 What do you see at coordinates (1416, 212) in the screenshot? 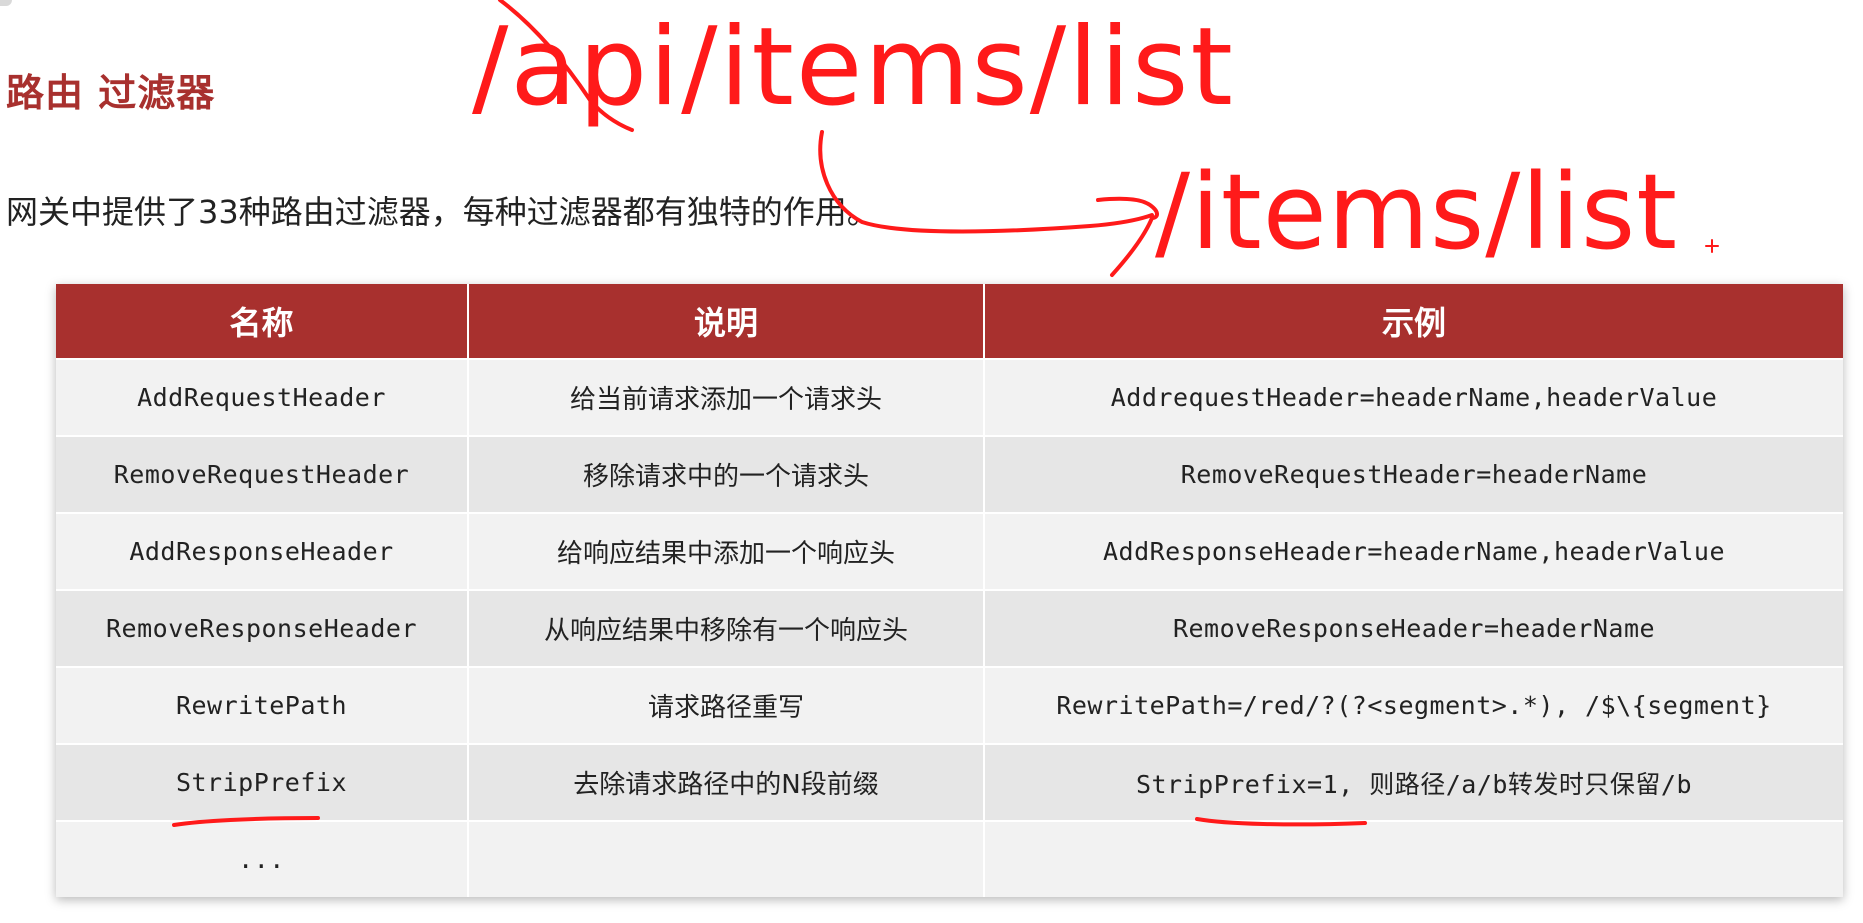
I see `handwritten-target-path: /items/list` at bounding box center [1416, 212].